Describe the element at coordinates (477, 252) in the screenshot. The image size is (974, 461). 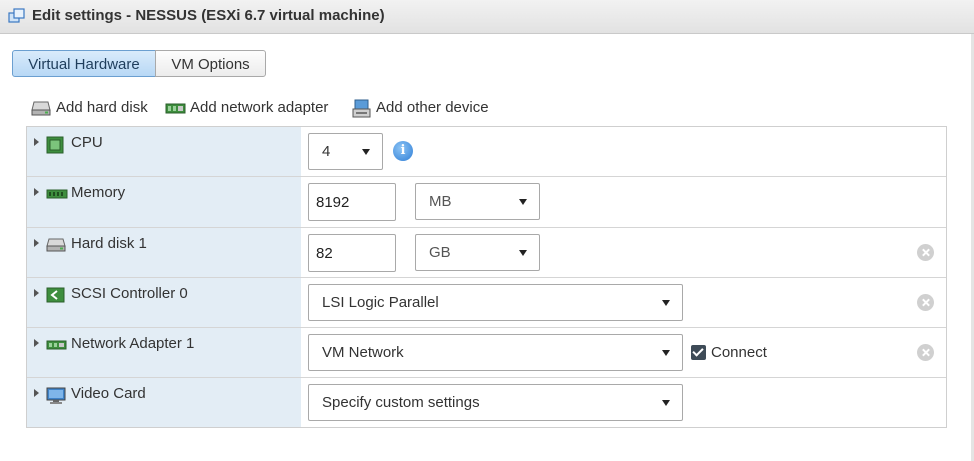
I see `hard-disk-unit-select: GB` at that location.